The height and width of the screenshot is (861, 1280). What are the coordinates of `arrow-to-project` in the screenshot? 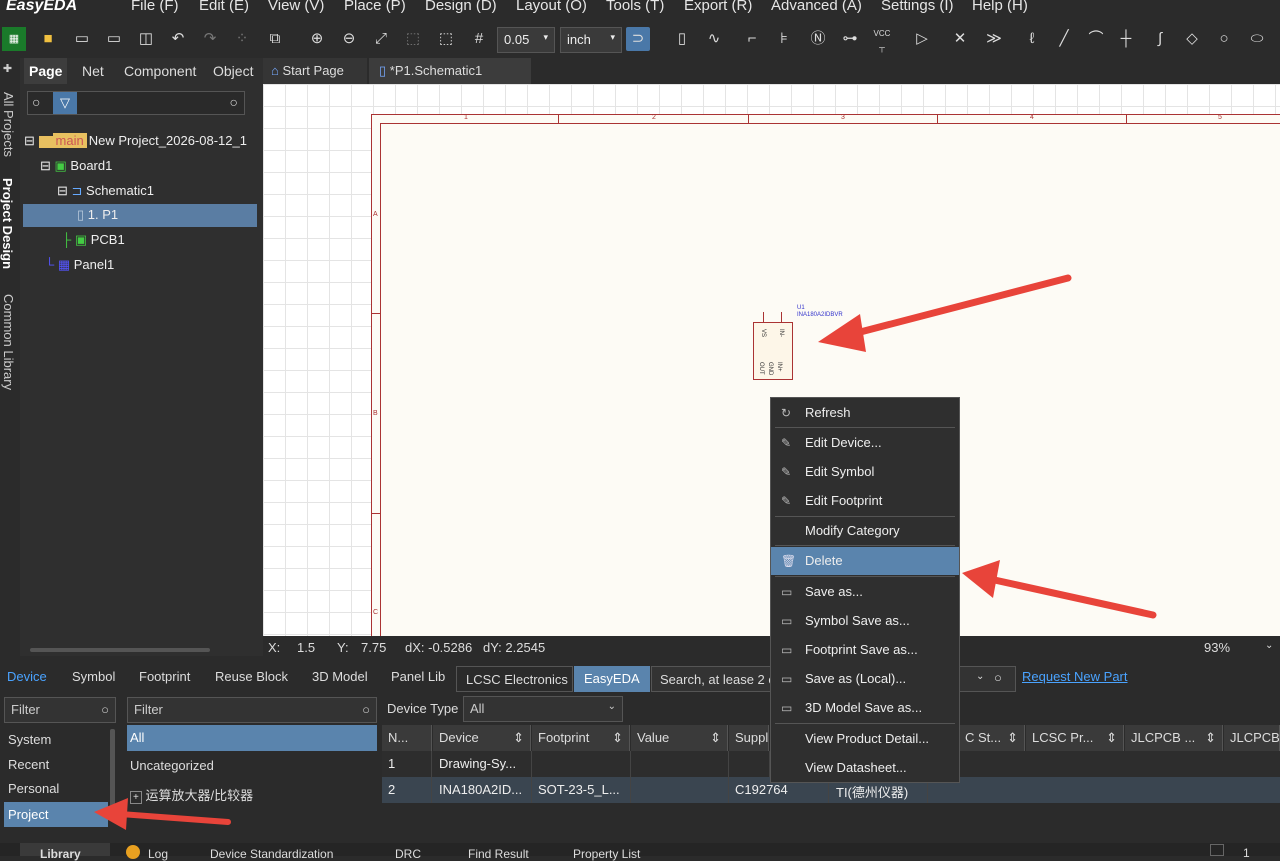 It's located at (174, 818).